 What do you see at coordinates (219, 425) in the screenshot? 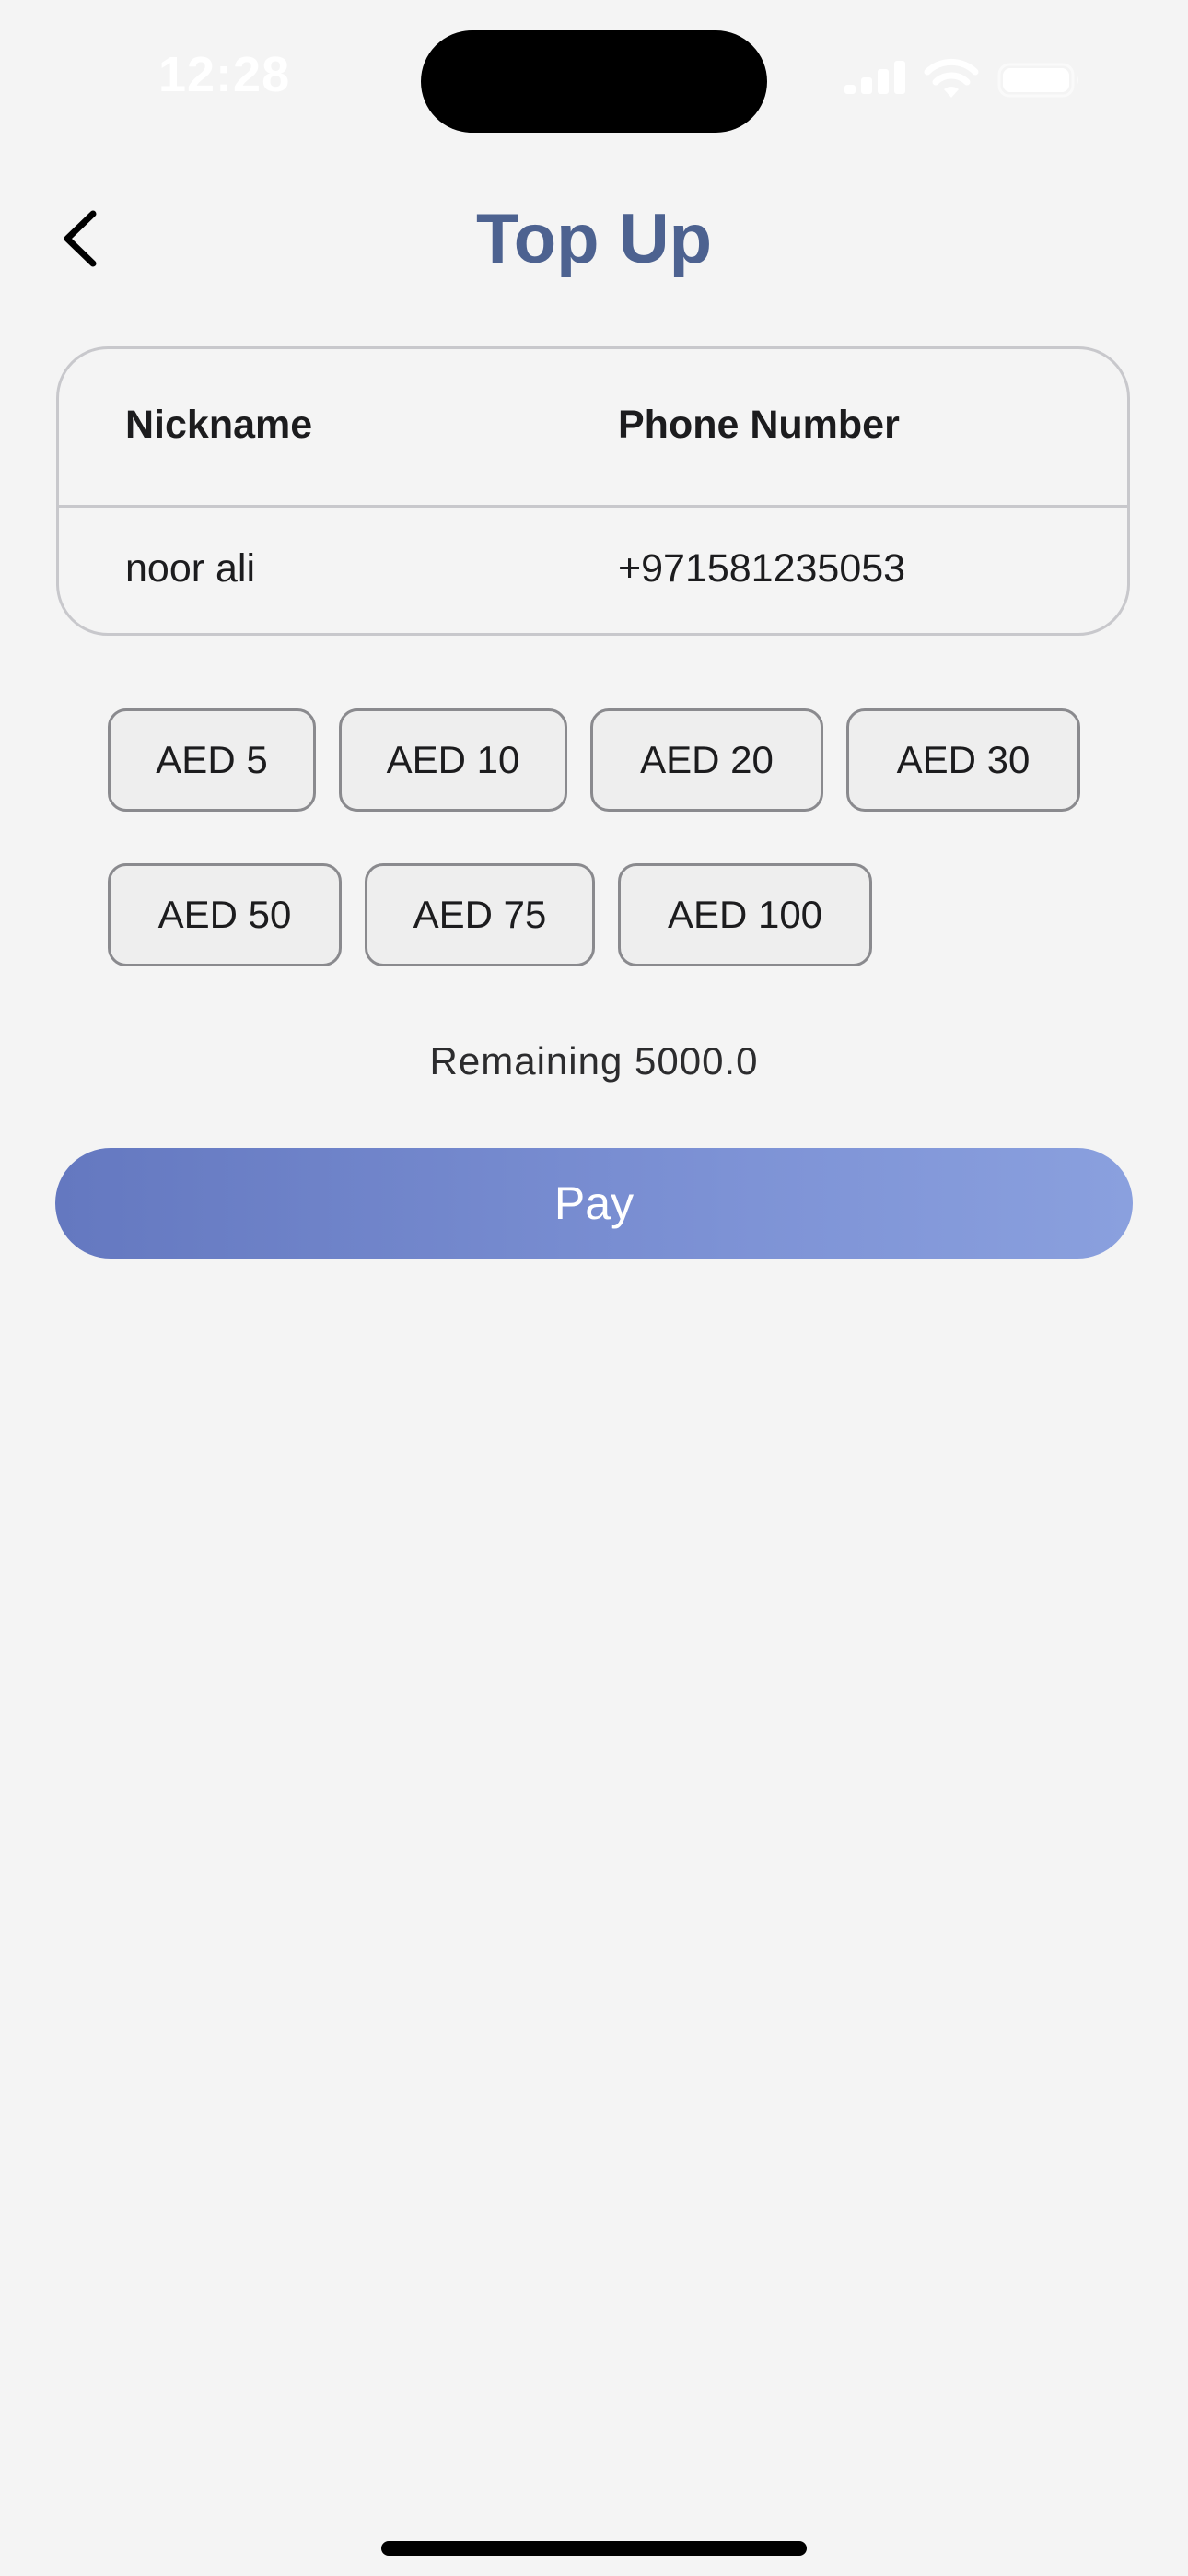
I see `nickname-header: Nickname` at bounding box center [219, 425].